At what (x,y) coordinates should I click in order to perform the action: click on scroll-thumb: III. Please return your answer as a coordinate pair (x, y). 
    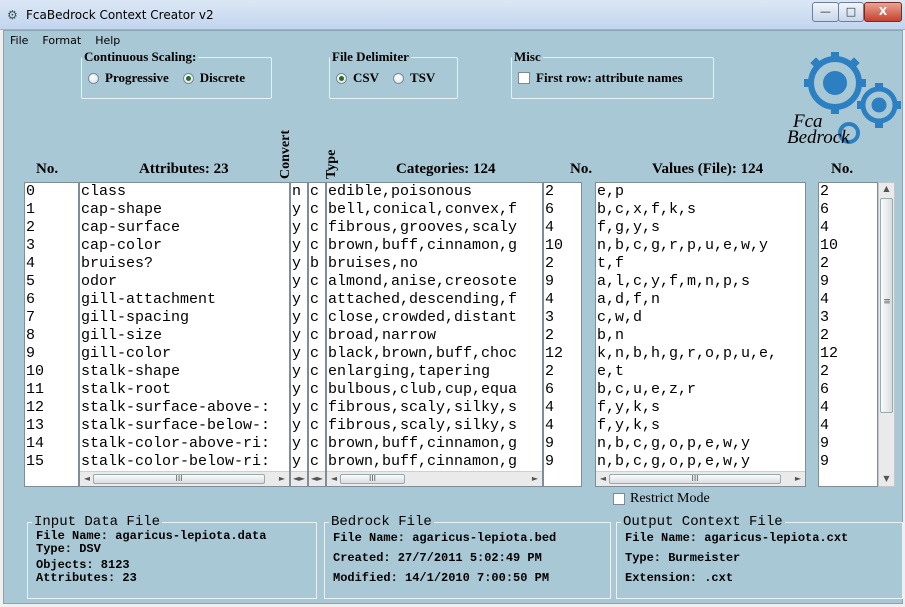
    Looking at the image, I should click on (695, 479).